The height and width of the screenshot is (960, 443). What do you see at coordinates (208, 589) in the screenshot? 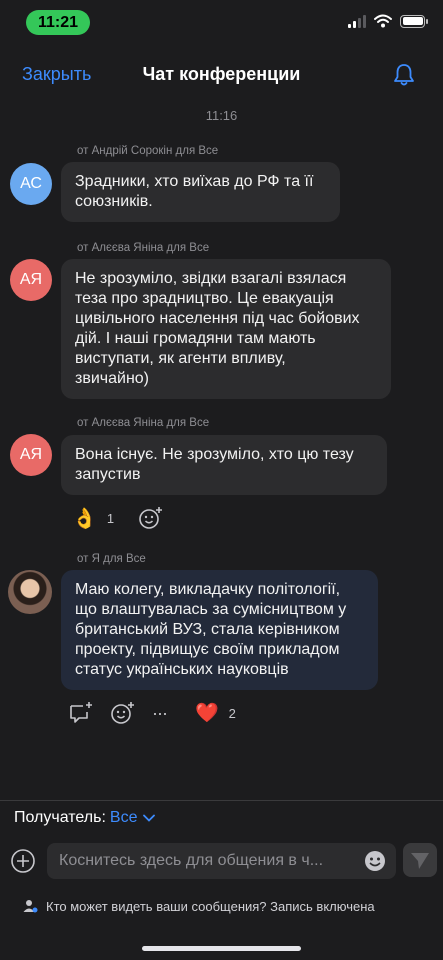
I see `message-line: Маю колегу, викладачку політології,` at bounding box center [208, 589].